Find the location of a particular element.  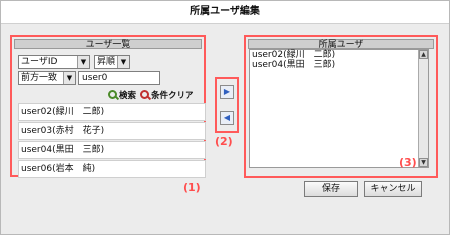

search-icon is located at coordinates (112, 94).